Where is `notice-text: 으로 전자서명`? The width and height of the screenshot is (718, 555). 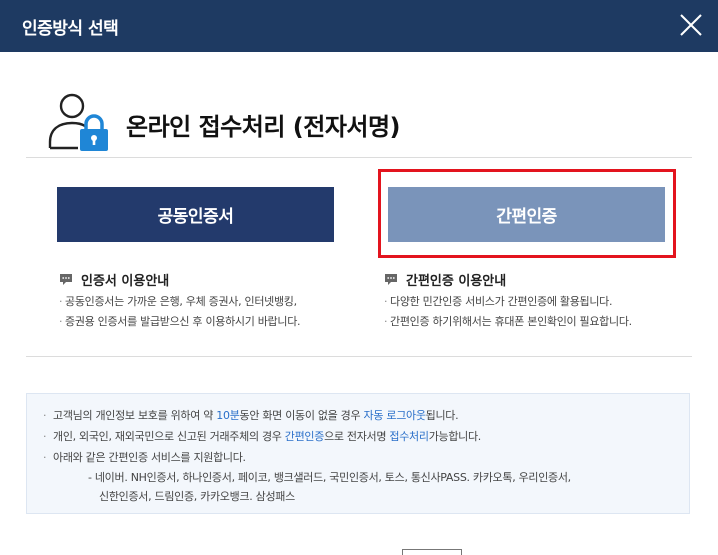 notice-text: 으로 전자서명 is located at coordinates (357, 436).